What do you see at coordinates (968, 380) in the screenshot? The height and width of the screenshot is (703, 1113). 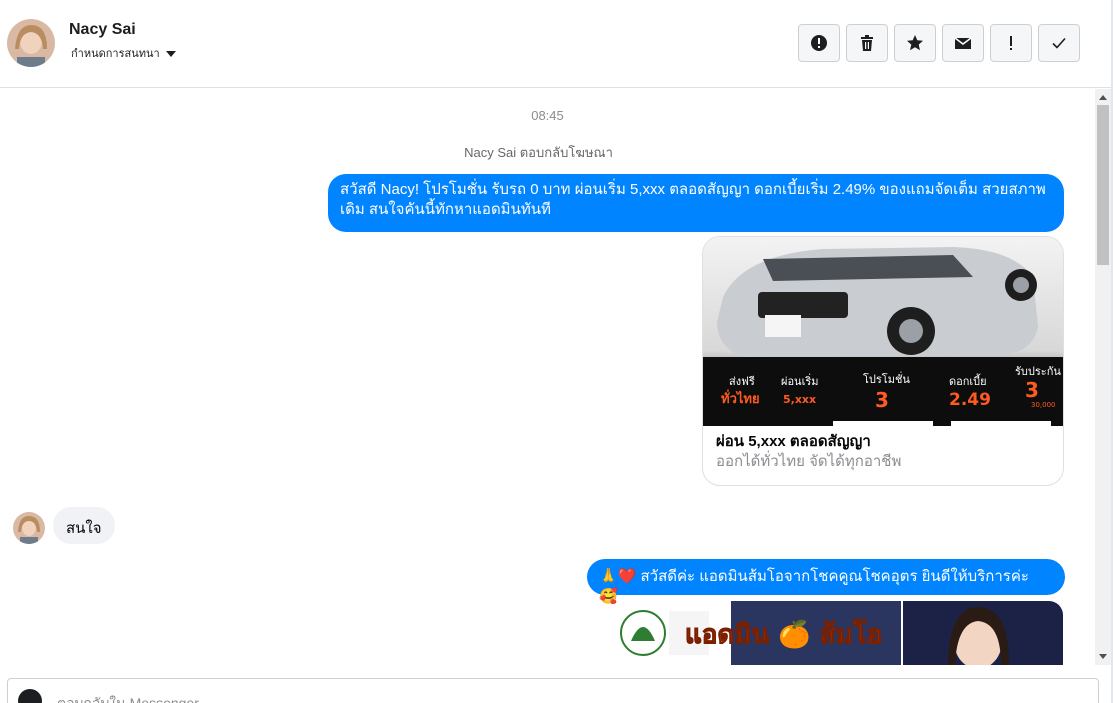 I see `promo-interest-label: ดอกเบี้ย` at bounding box center [968, 380].